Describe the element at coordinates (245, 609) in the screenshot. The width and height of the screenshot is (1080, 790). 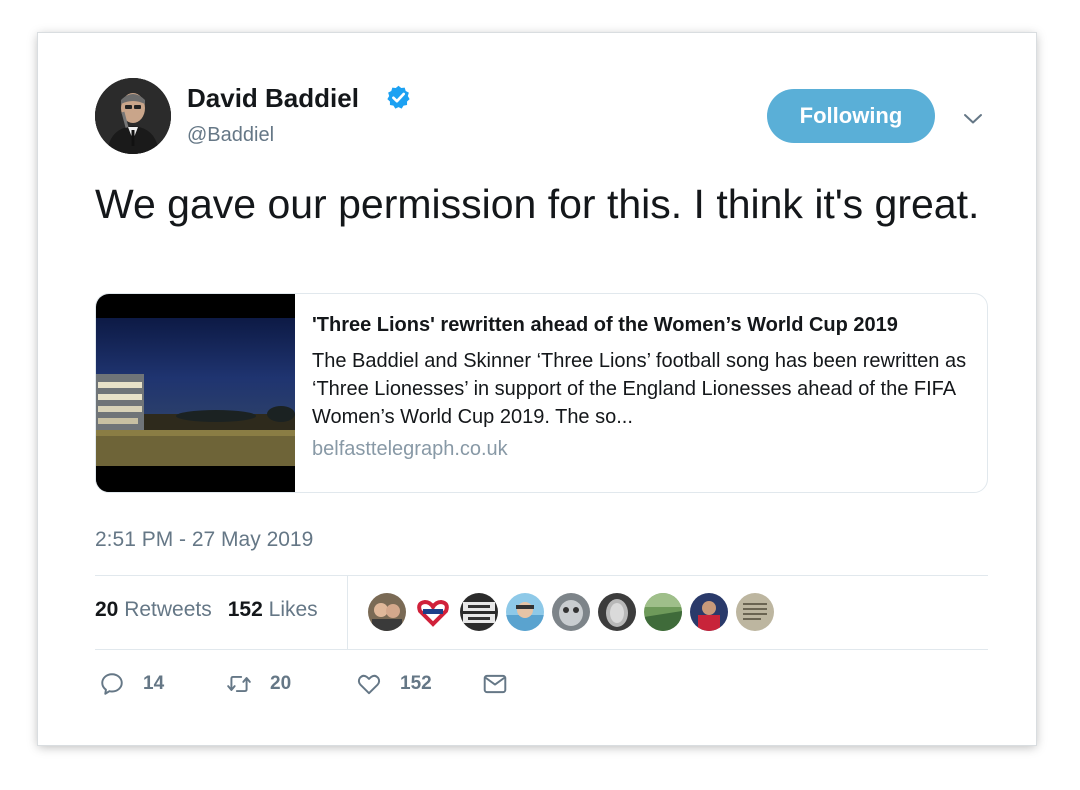
I see `likes-count: 152` at that location.